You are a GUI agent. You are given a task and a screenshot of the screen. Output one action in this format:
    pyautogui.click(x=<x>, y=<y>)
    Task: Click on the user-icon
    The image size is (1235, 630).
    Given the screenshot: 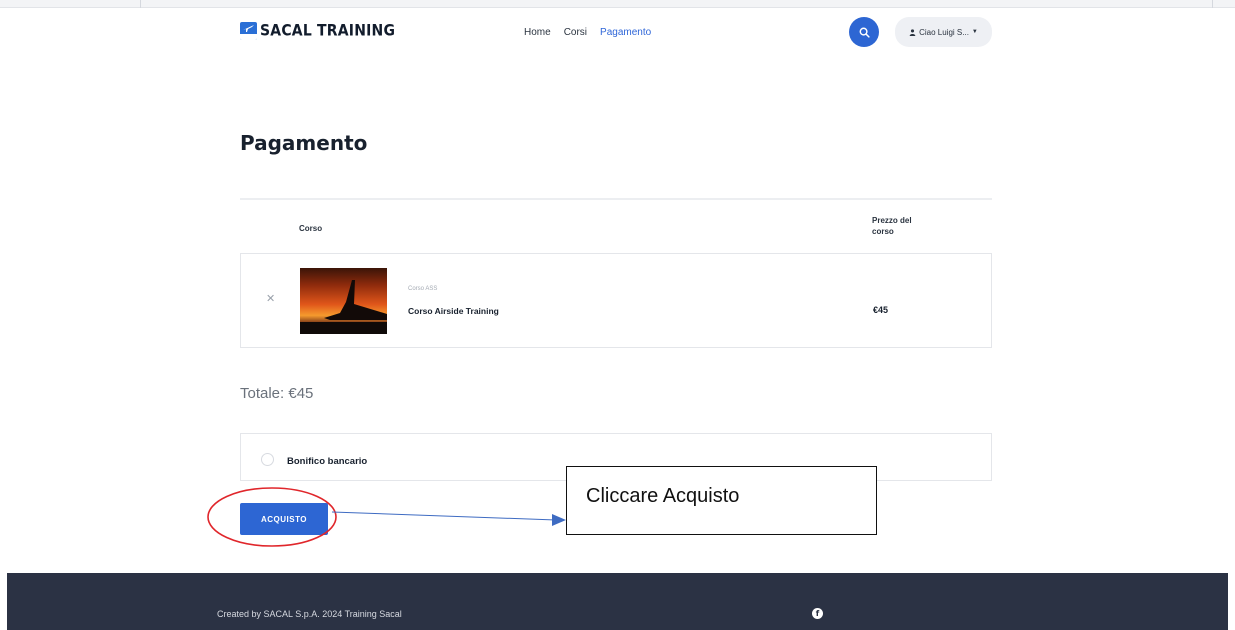 What is the action you would take?
    pyautogui.click(x=912, y=32)
    